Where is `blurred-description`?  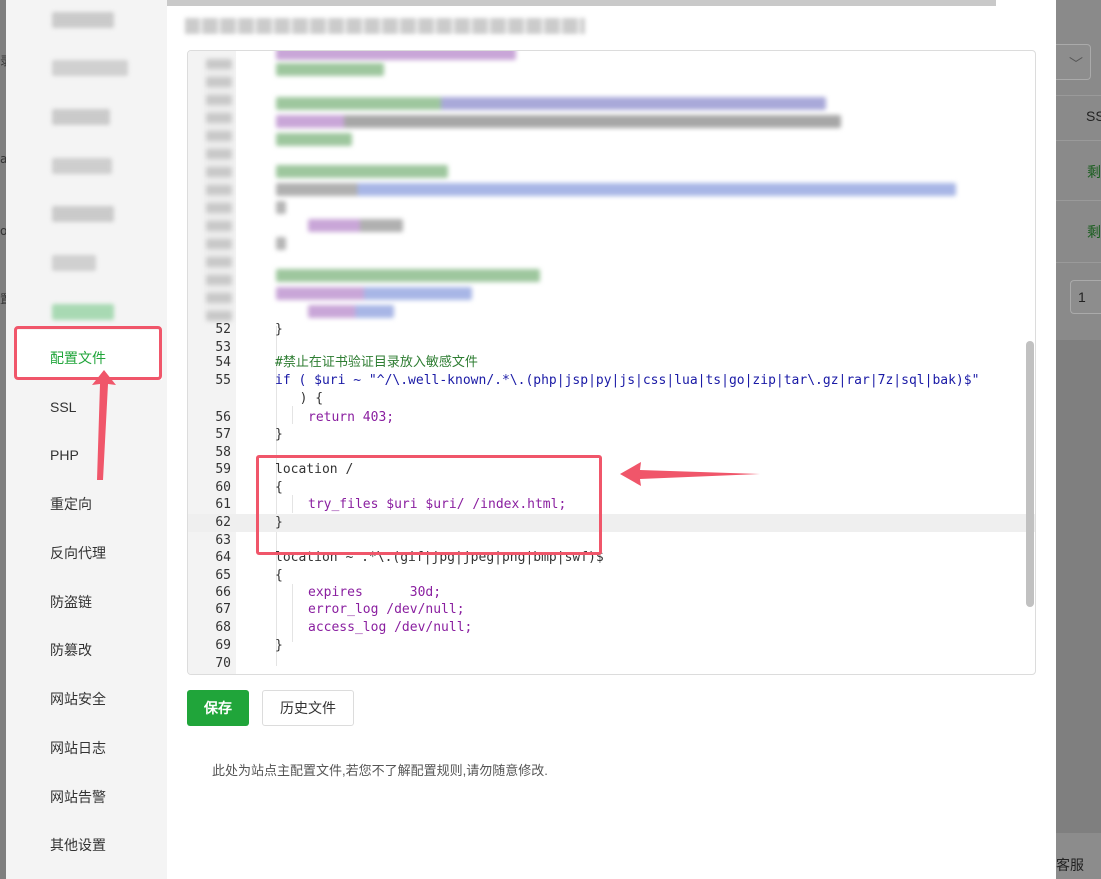 blurred-description is located at coordinates (385, 26).